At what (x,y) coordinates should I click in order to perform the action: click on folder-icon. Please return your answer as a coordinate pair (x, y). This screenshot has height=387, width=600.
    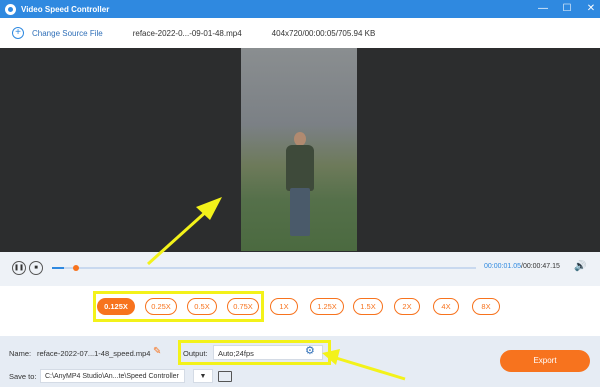
    Looking at the image, I should click on (225, 376).